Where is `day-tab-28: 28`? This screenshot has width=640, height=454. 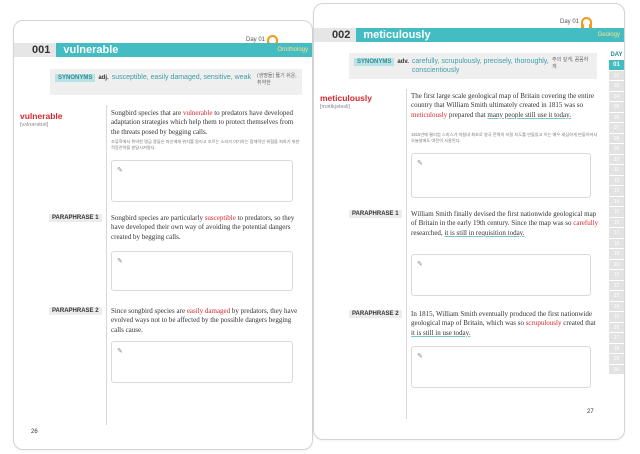
day-tab-28: 28 is located at coordinates (616, 348).